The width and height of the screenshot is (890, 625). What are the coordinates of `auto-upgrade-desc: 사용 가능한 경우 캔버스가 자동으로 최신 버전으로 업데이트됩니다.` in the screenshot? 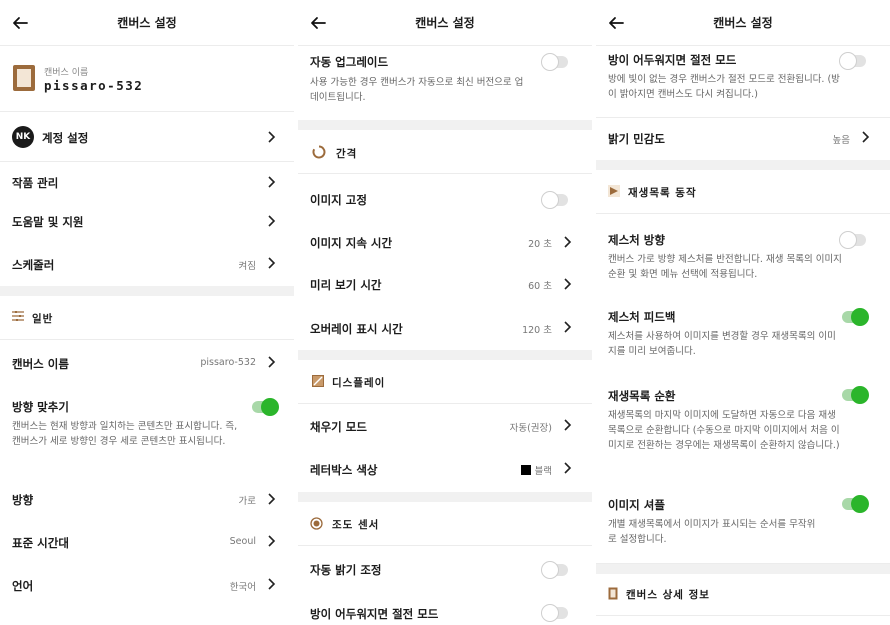 It's located at (417, 90).